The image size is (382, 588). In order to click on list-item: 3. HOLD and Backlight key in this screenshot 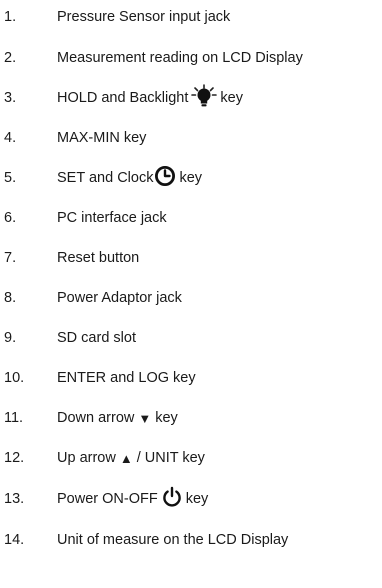, I will do `click(191, 98)`.